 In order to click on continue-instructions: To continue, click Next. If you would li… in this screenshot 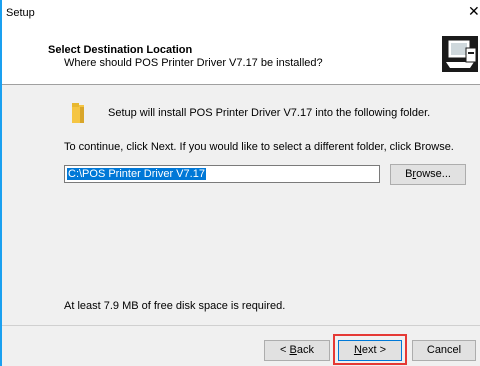, I will do `click(259, 147)`.